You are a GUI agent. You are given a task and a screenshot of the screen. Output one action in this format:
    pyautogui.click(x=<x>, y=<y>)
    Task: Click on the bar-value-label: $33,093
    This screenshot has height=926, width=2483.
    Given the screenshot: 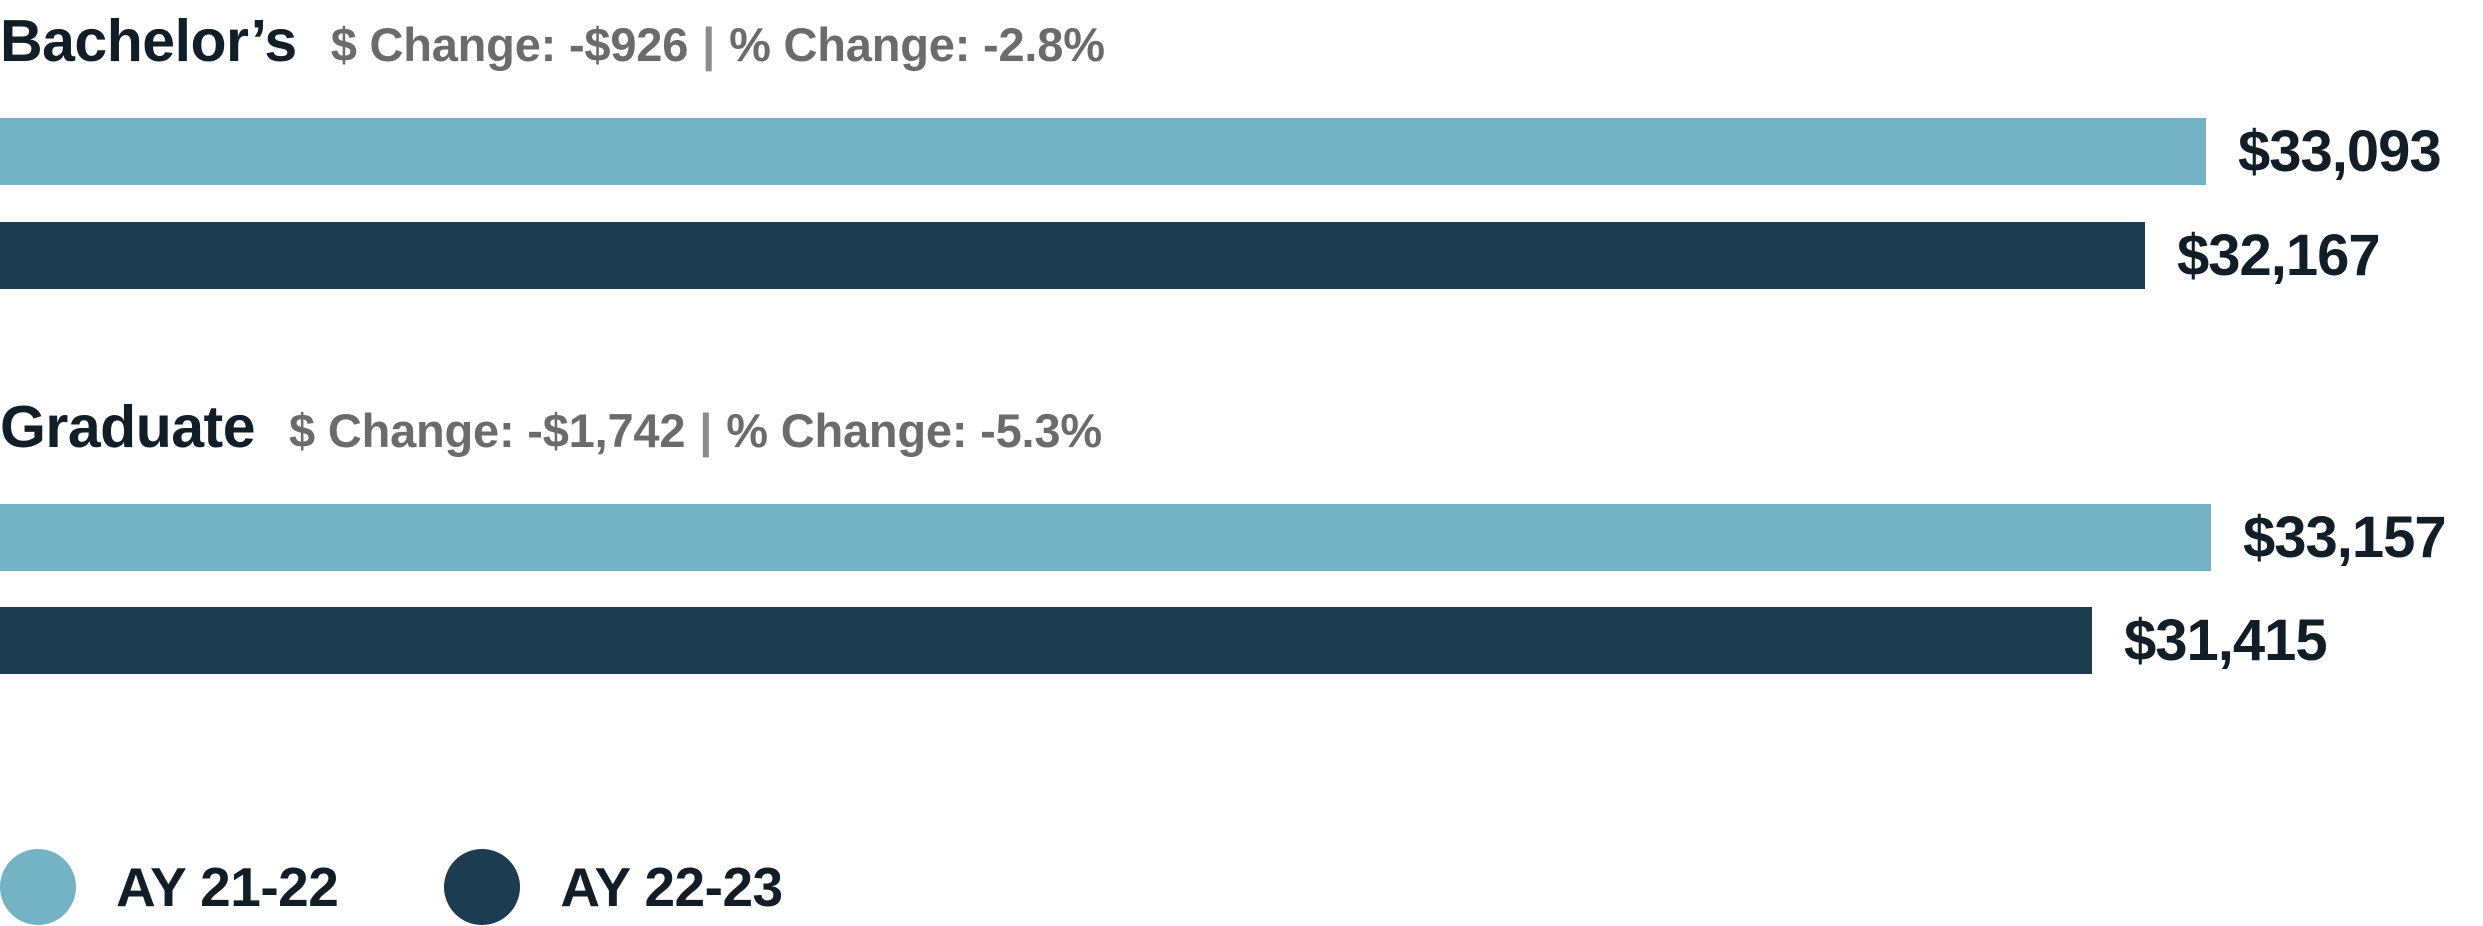 What is the action you would take?
    pyautogui.click(x=2340, y=151)
    